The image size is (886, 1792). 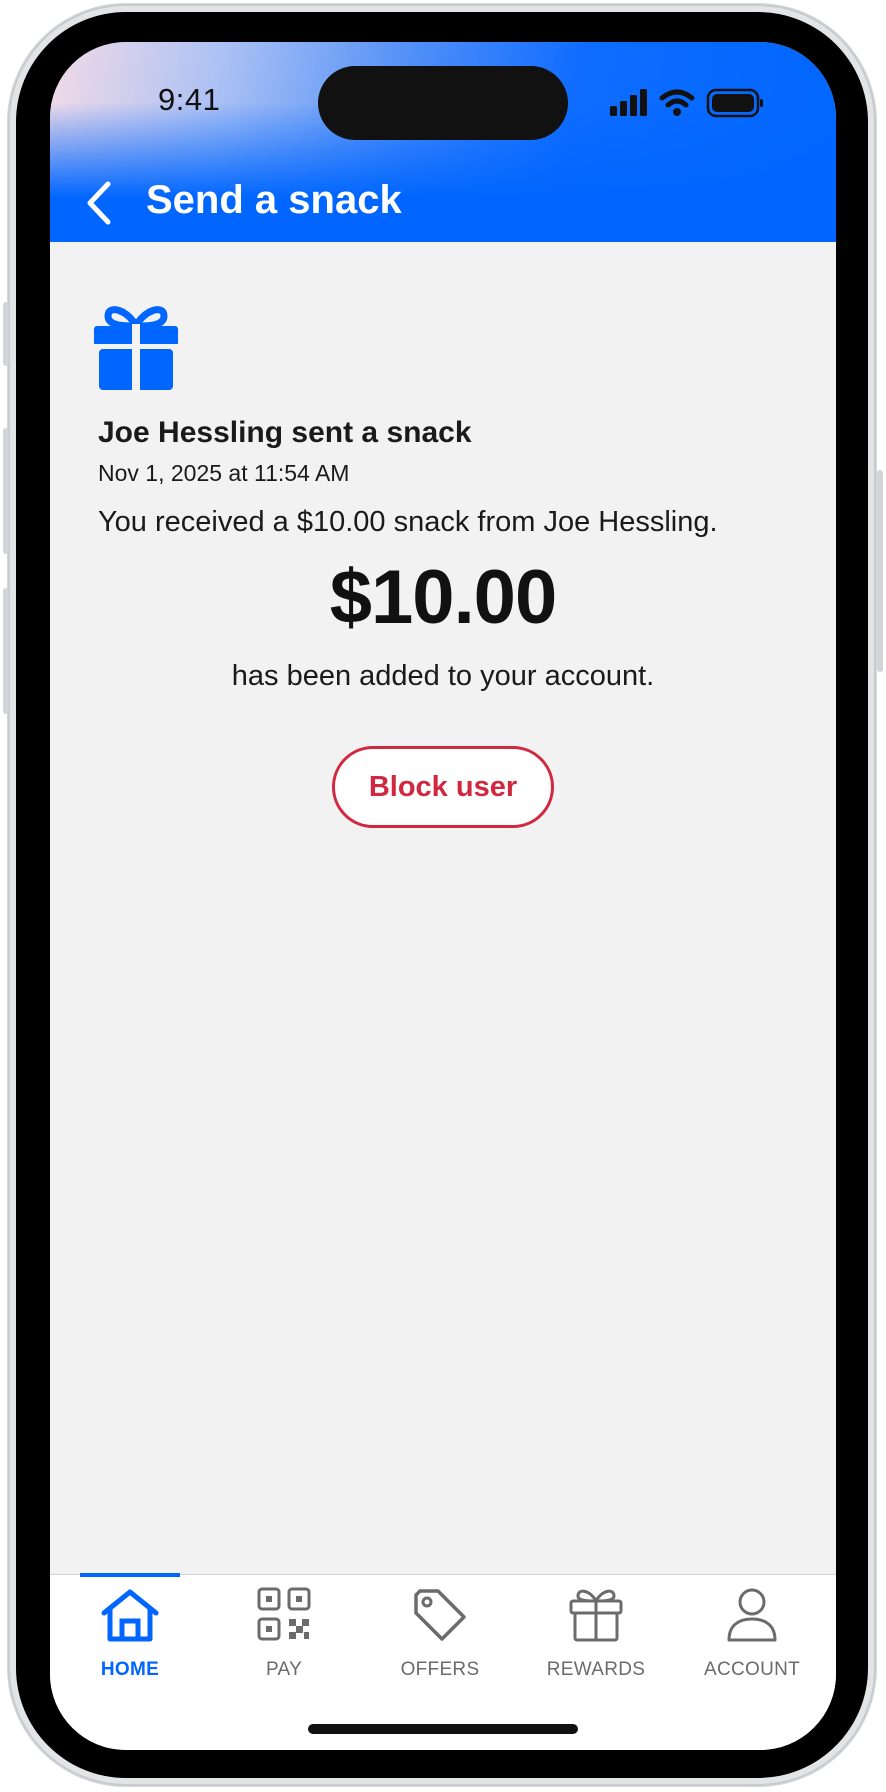 I want to click on snack-amount: $10.00, so click(x=443, y=597).